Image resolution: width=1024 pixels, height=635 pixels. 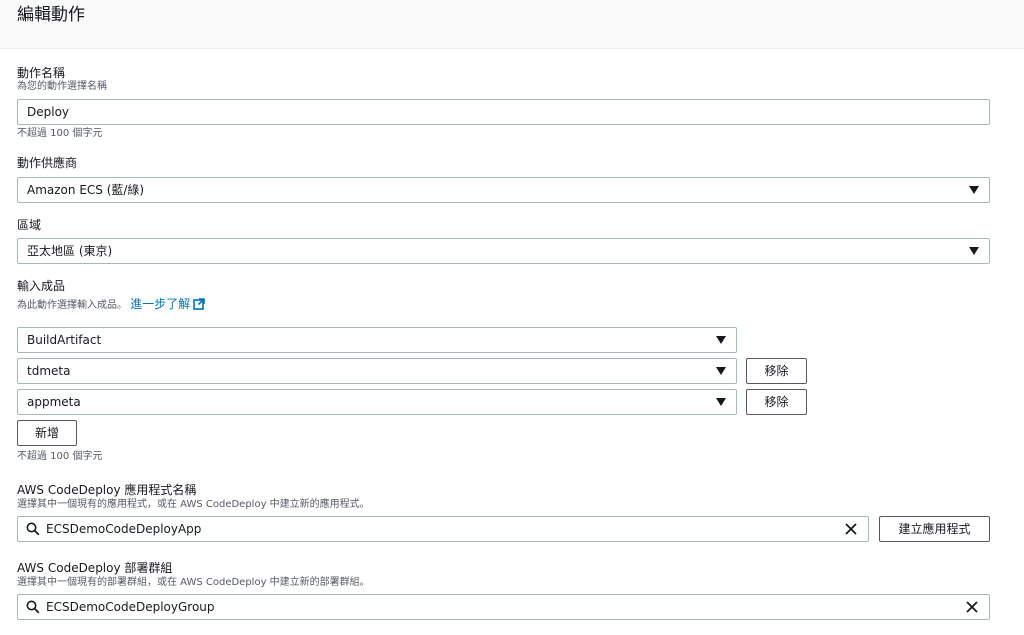 What do you see at coordinates (41, 73) in the screenshot?
I see `action-name-label: 動作名稱` at bounding box center [41, 73].